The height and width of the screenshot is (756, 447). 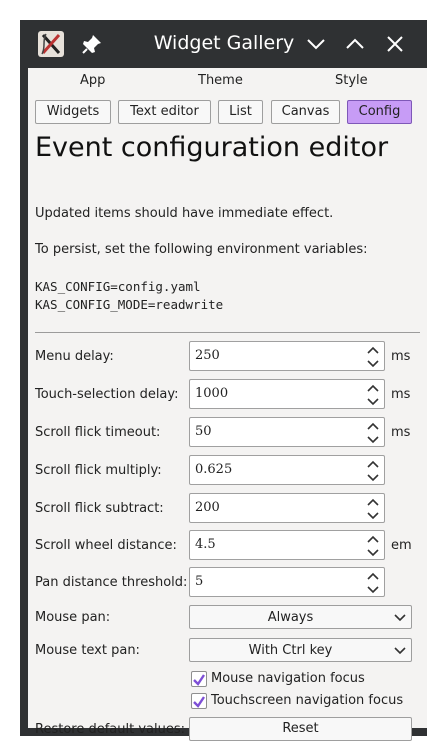 I want to click on title-bar: Widget Gallery, so click(x=223, y=44).